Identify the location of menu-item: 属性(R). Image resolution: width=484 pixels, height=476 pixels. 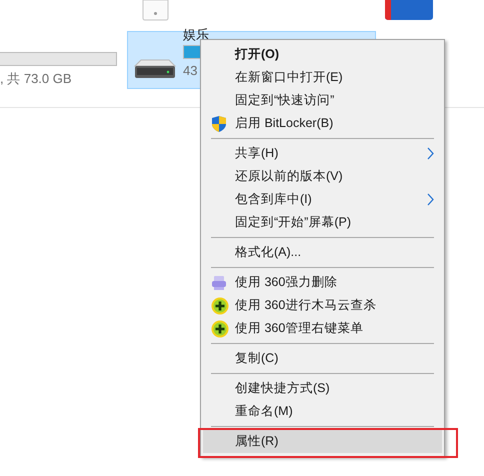
(322, 441).